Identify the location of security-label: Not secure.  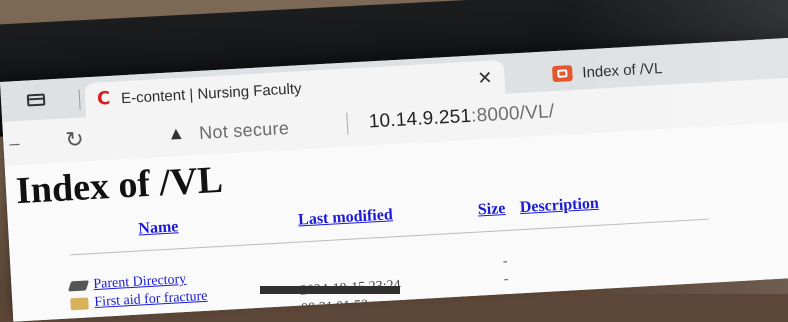
(244, 131).